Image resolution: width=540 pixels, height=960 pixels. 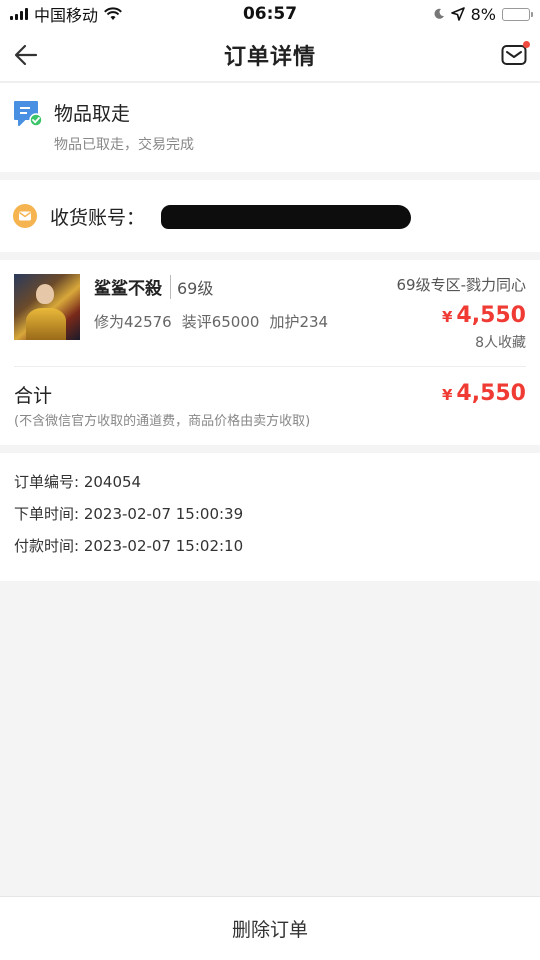 I want to click on status-bar: 中国移动 06:57 8%, so click(x=270, y=14).